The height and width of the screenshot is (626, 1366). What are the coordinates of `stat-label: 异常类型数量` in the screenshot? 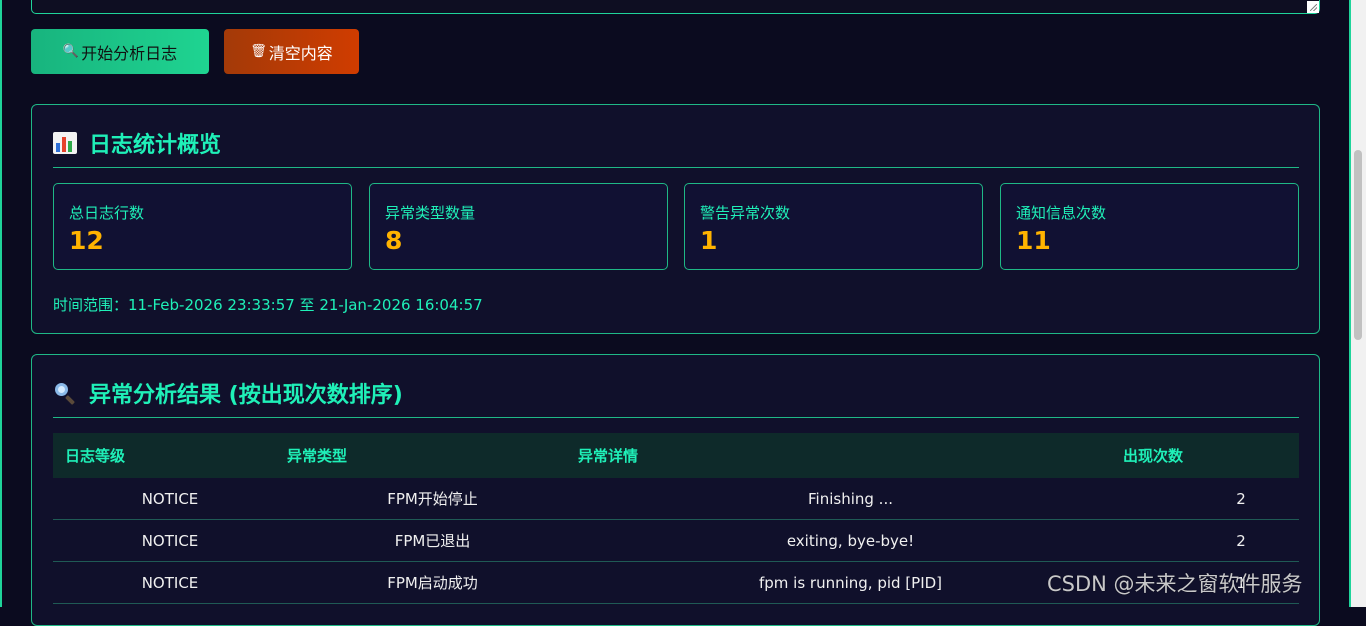 It's located at (430, 213).